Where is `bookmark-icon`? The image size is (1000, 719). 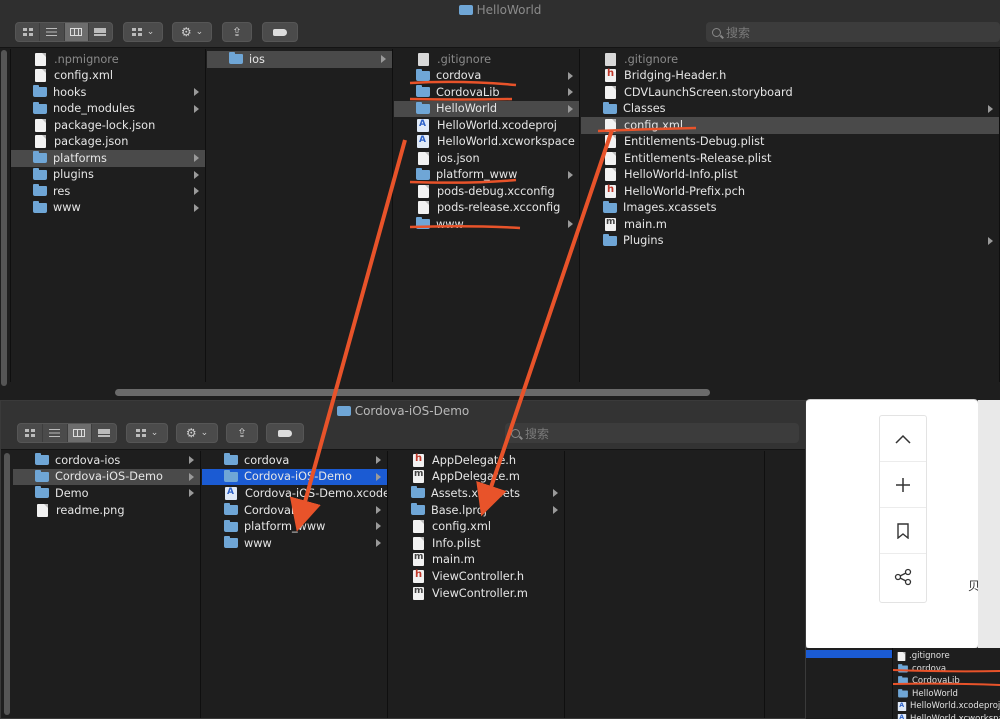
bookmark-icon is located at coordinates (903, 530).